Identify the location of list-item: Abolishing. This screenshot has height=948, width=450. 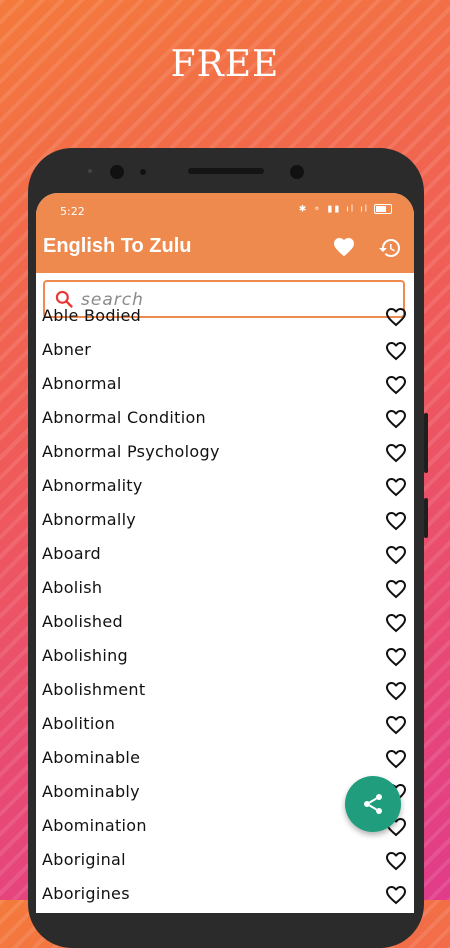
(225, 658).